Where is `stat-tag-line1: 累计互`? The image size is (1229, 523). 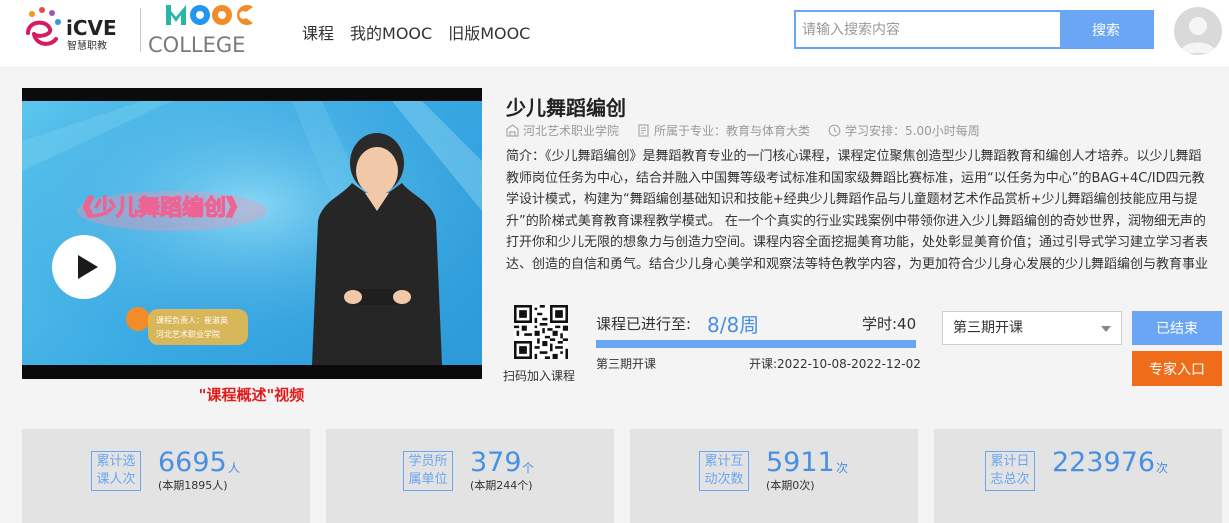
stat-tag-line1: 累计互 is located at coordinates (724, 461).